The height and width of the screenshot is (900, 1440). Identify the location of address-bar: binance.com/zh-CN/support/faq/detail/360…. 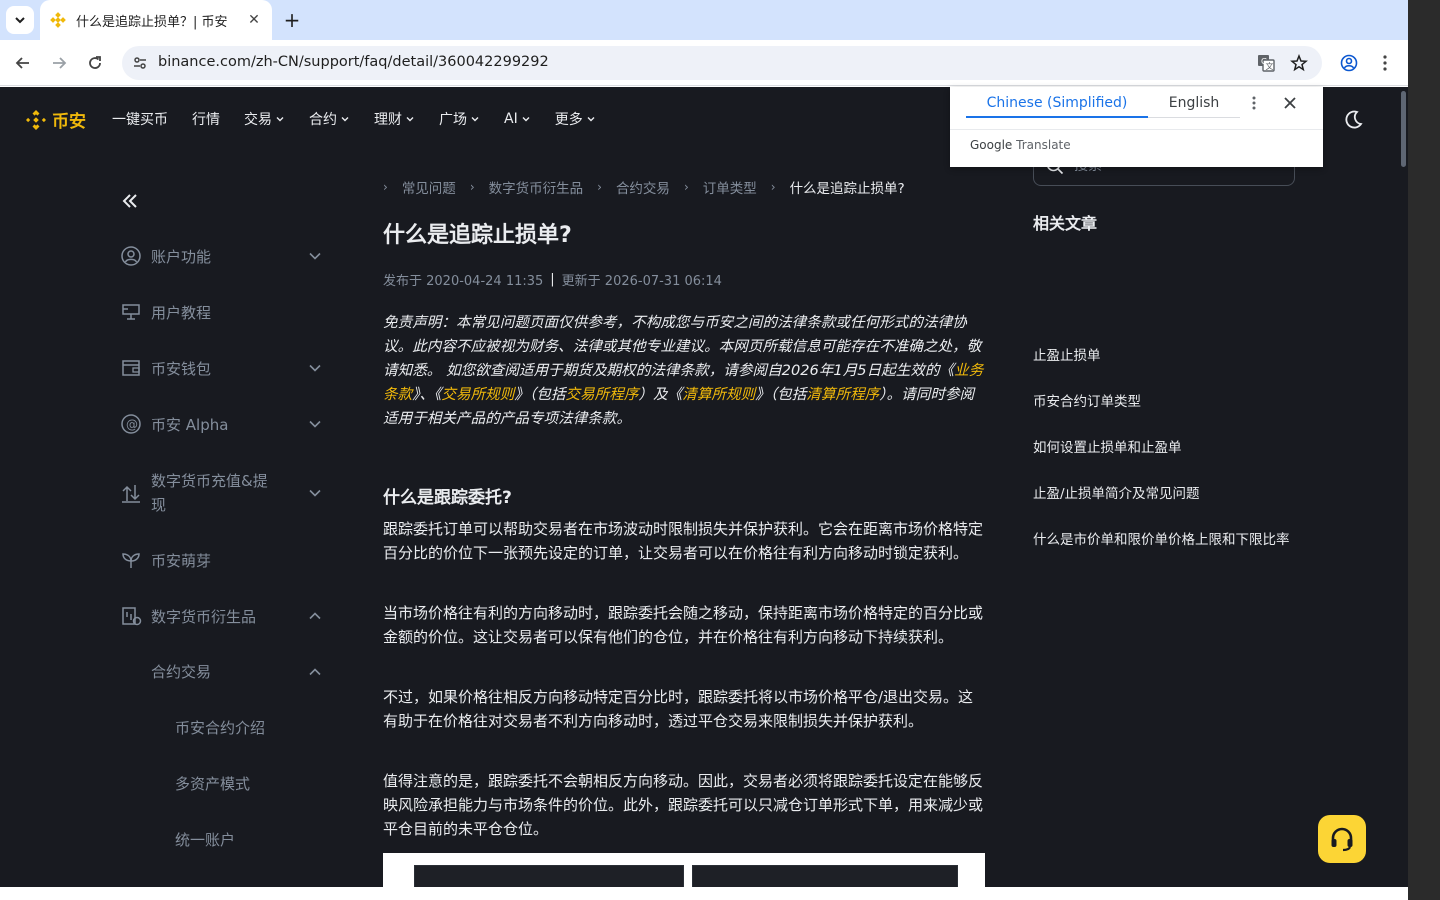
(722, 63).